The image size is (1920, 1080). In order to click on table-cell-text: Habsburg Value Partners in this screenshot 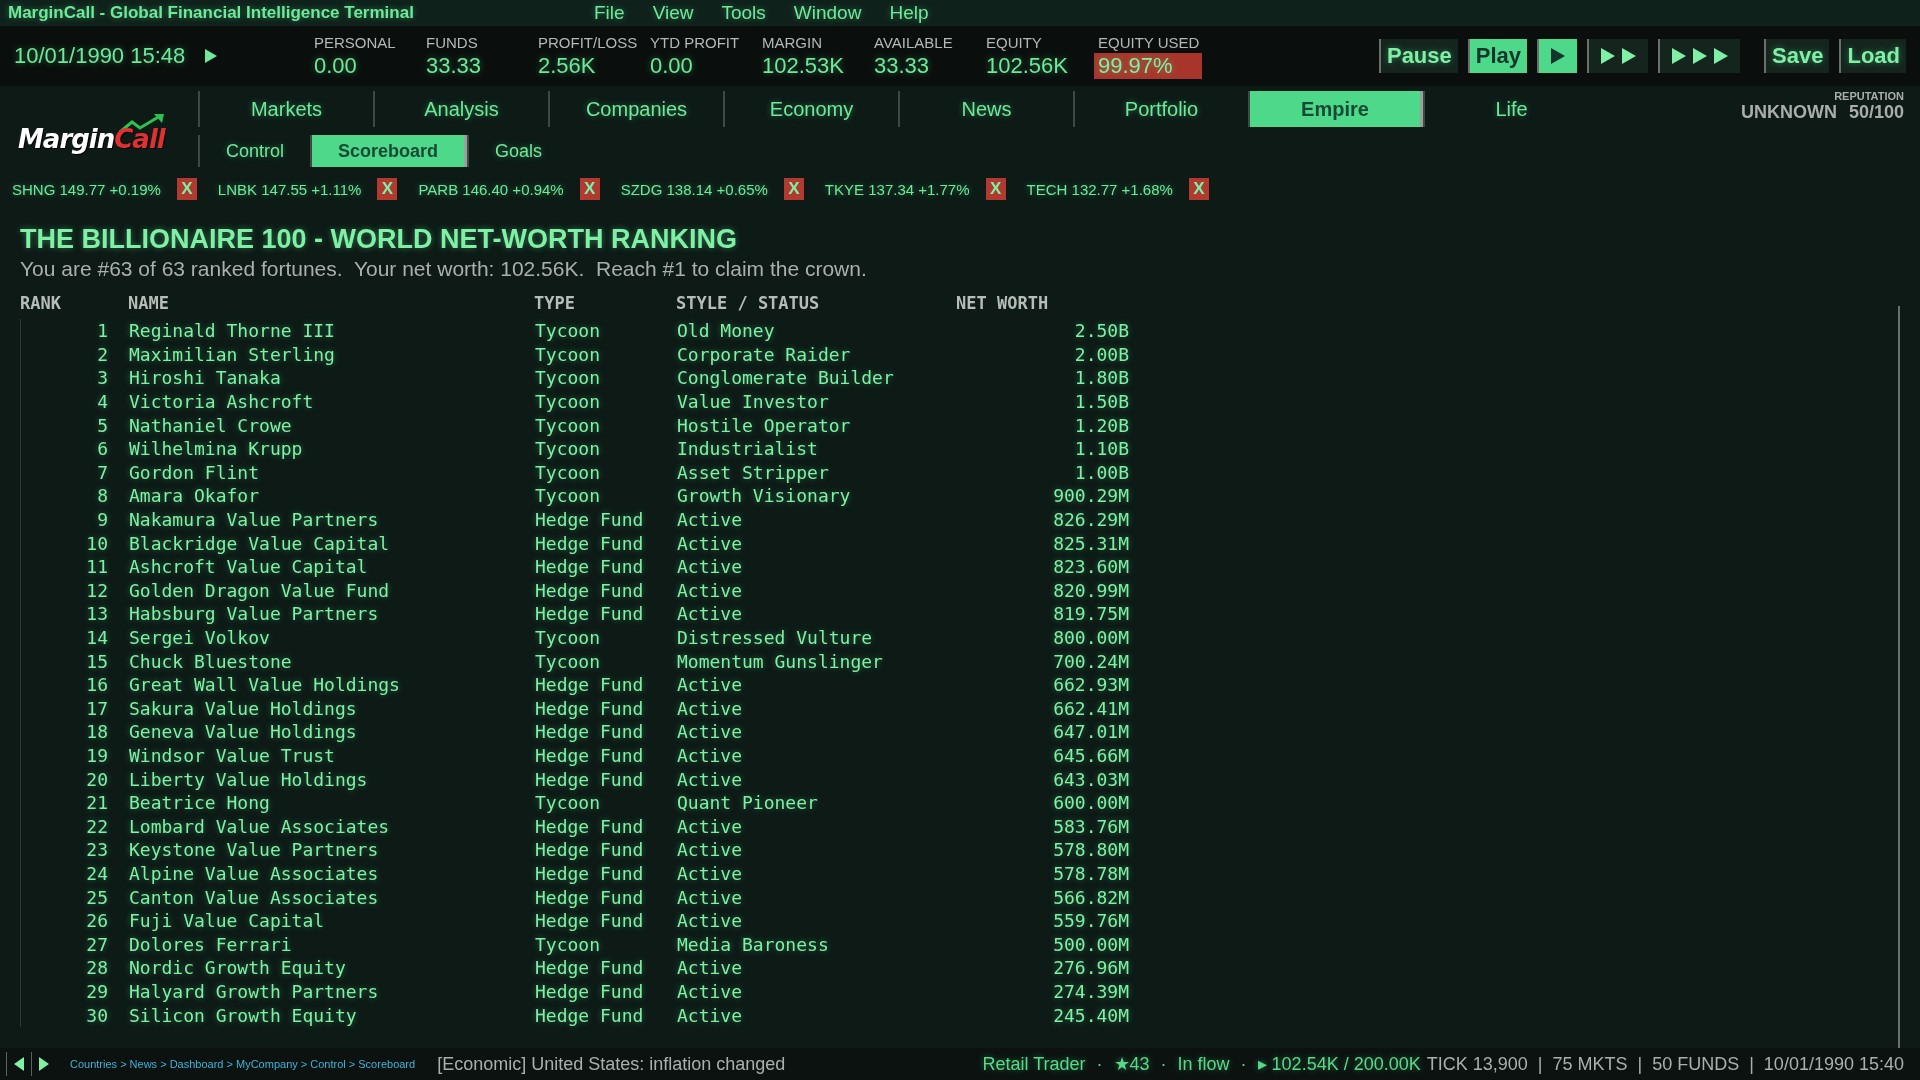, I will do `click(254, 614)`.